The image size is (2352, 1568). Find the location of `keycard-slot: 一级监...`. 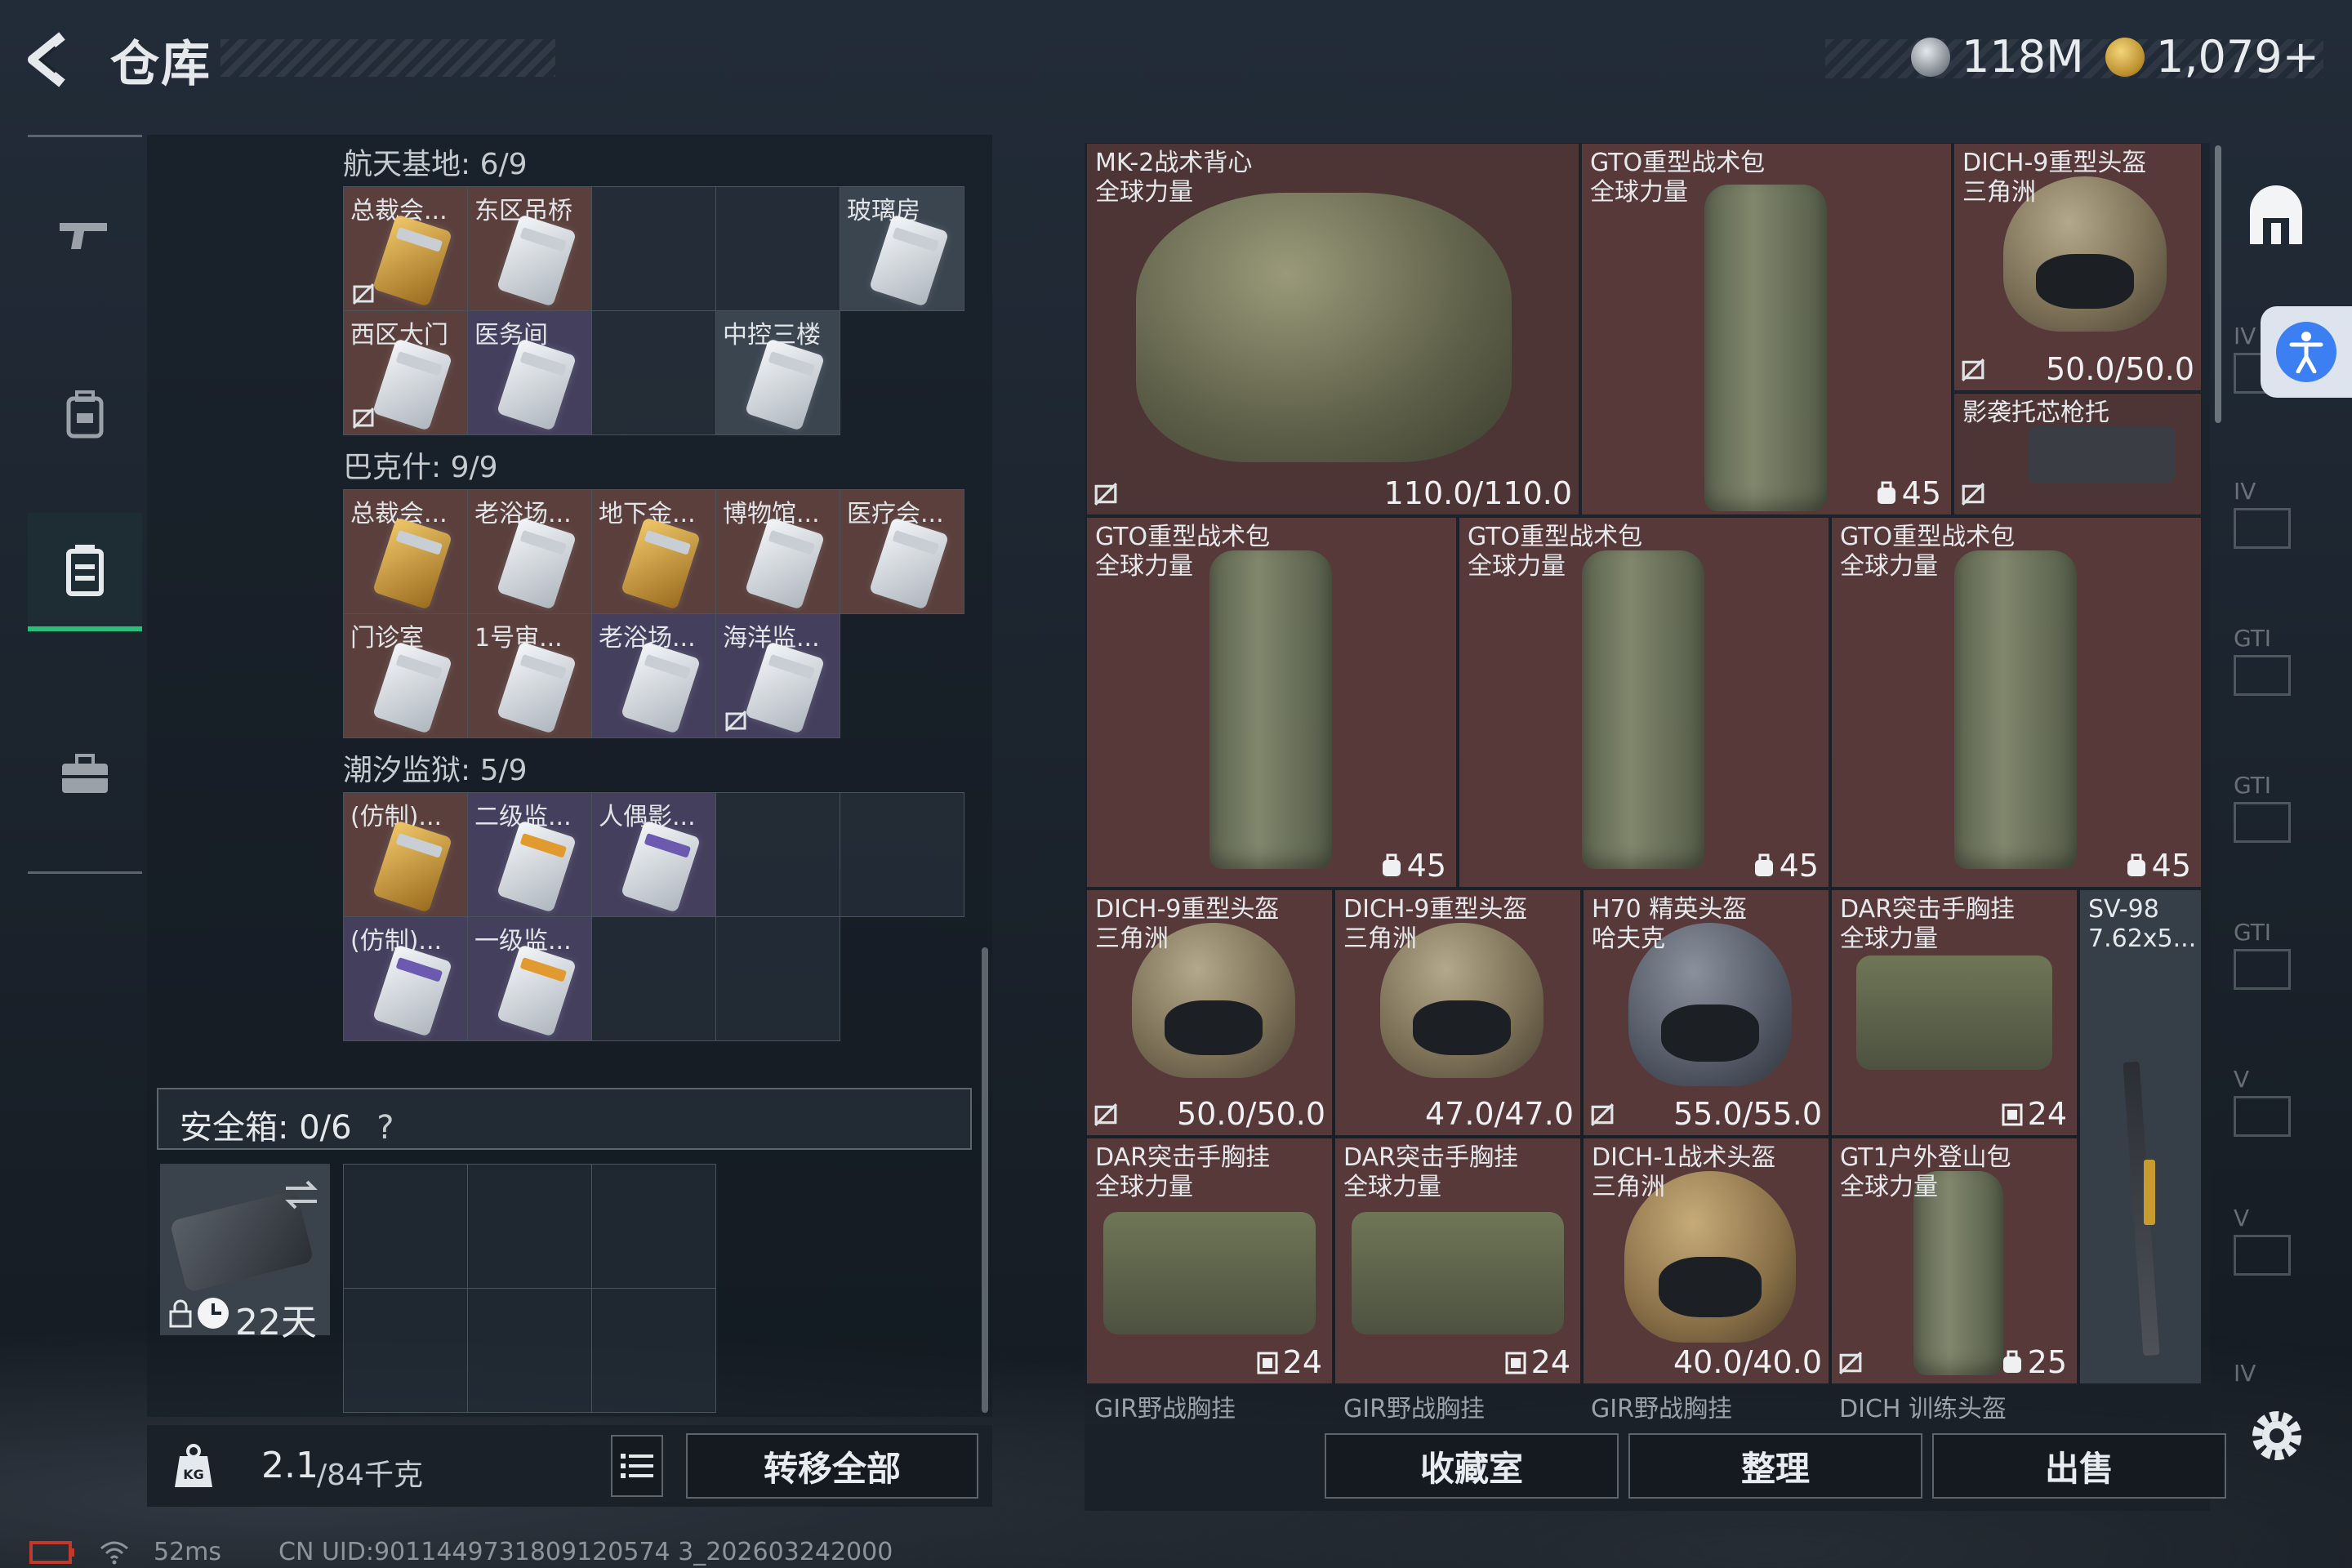

keycard-slot: 一级监... is located at coordinates (530, 979).